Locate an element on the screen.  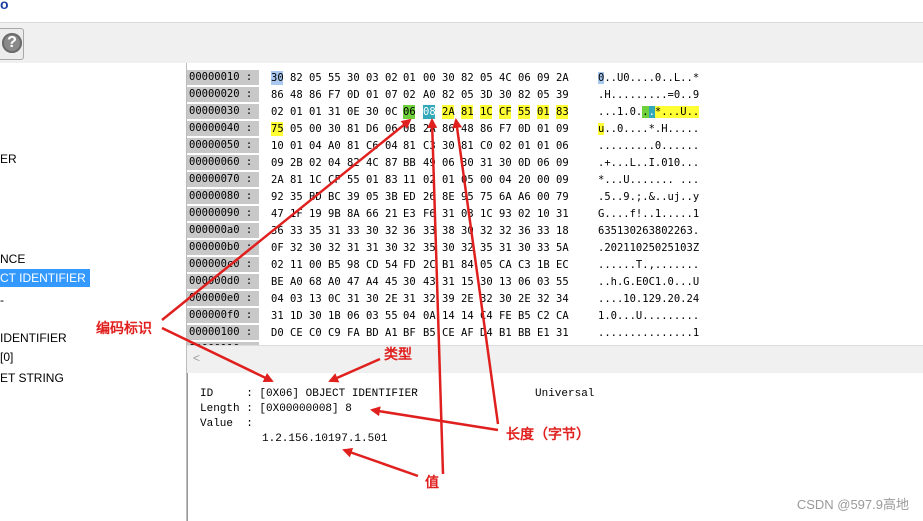
hex-byte: 03 is located at coordinates (296, 299).